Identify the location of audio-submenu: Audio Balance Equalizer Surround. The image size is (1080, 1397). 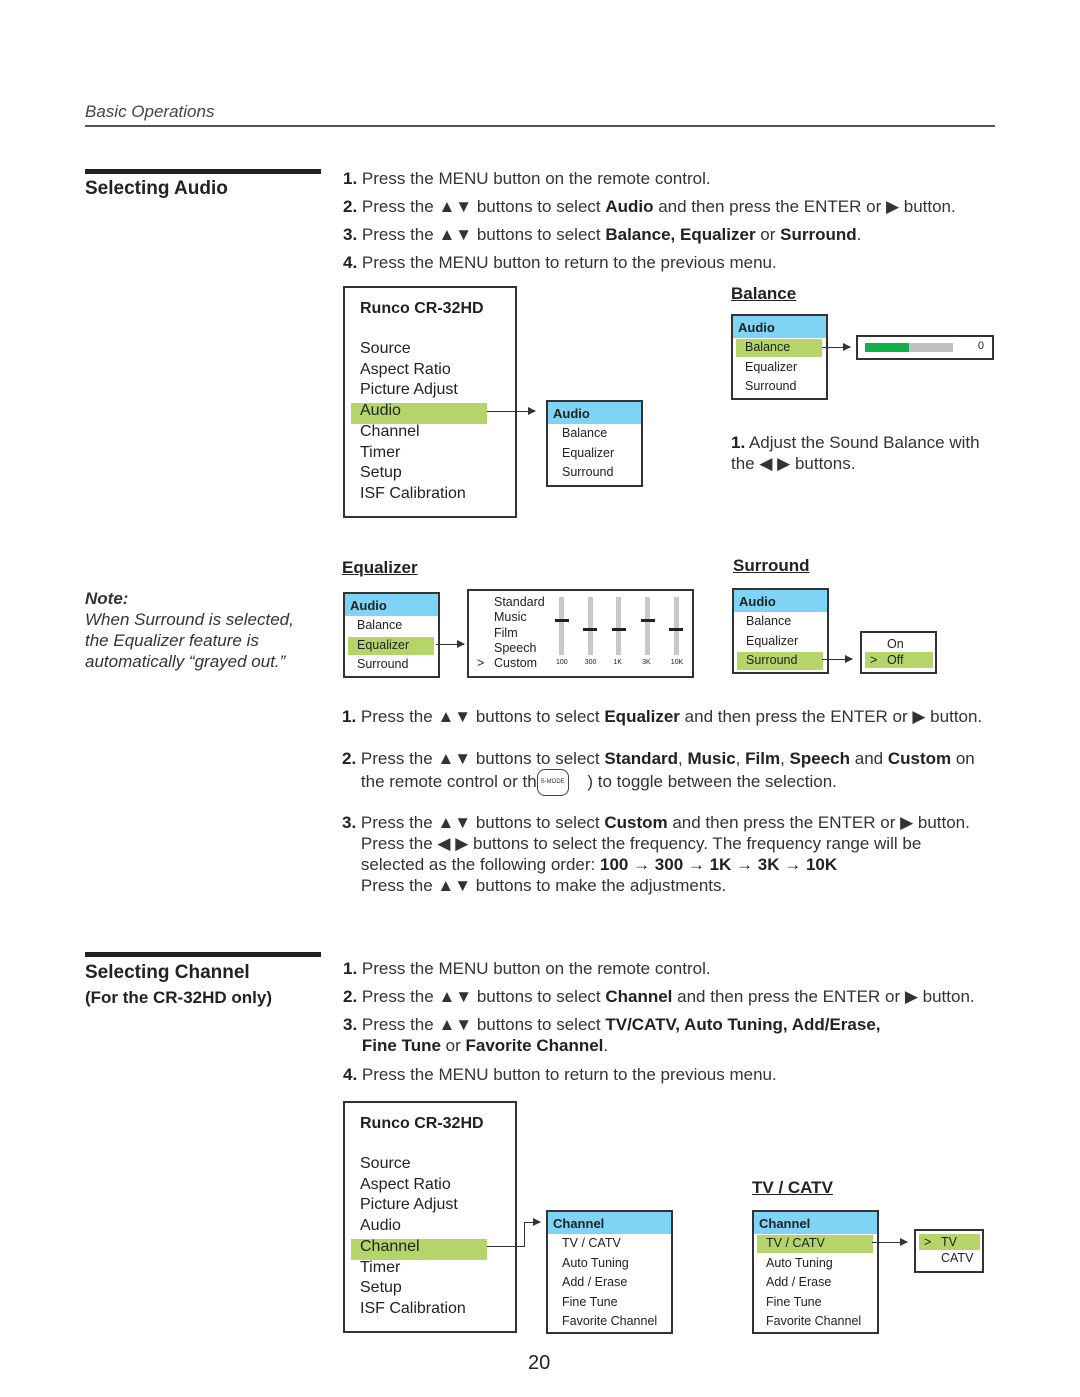
(594, 443).